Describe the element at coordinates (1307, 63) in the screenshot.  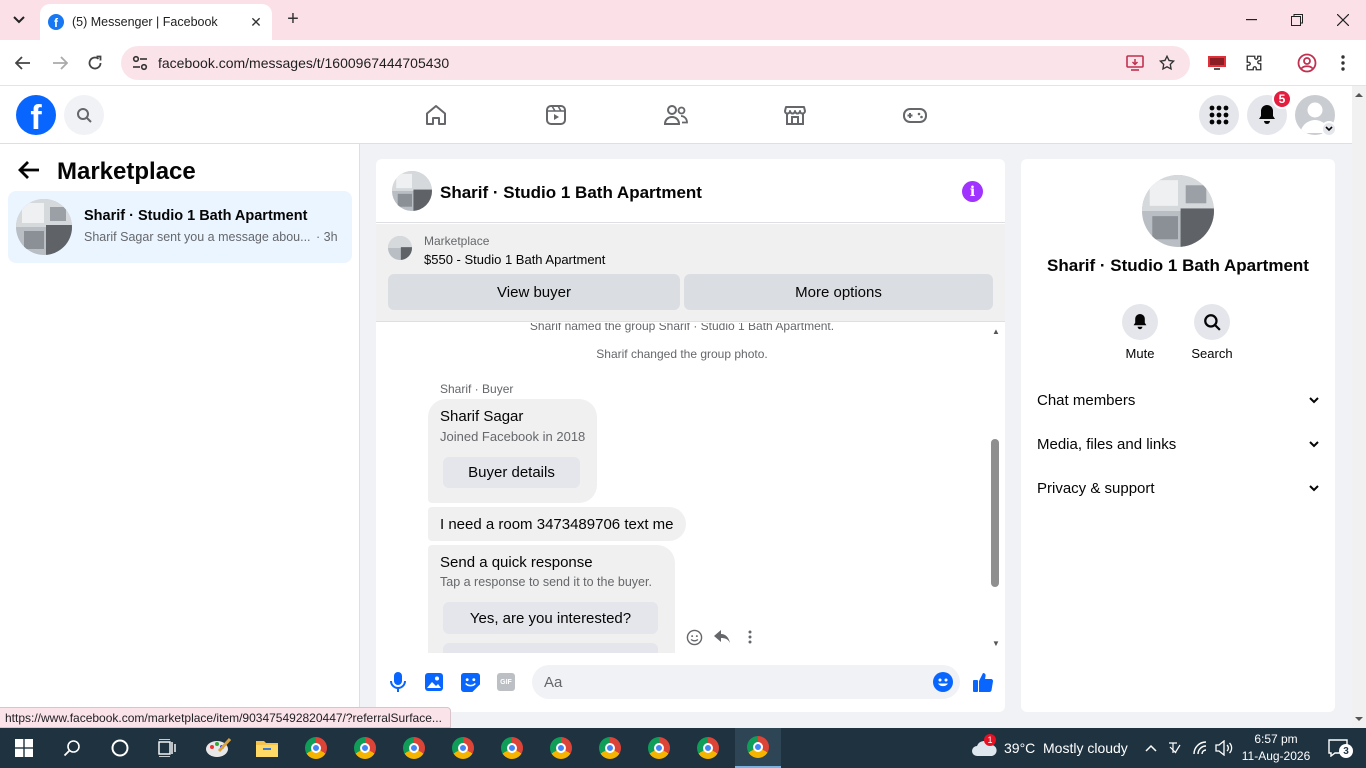
I see `profile-icon` at that location.